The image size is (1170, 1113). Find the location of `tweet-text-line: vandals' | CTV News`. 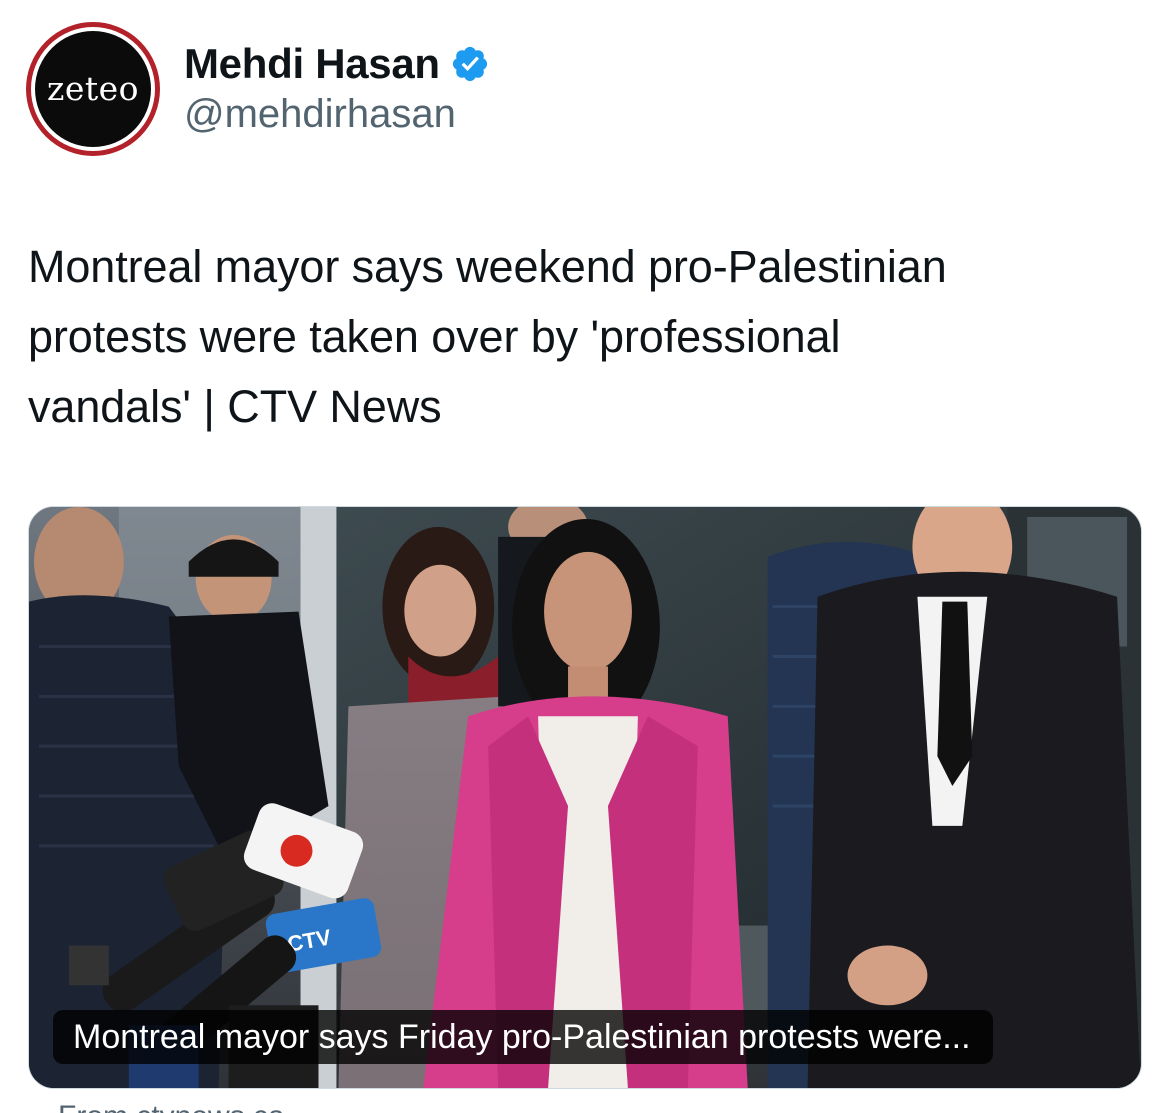

tweet-text-line: vandals' | CTV News is located at coordinates (235, 406).